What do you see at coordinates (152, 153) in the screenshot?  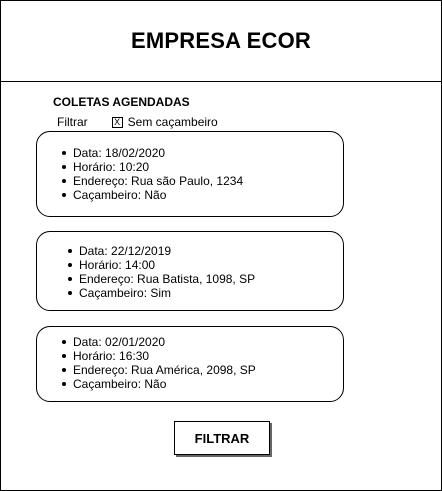 I see `collection-date: Data: 18/02/2020` at bounding box center [152, 153].